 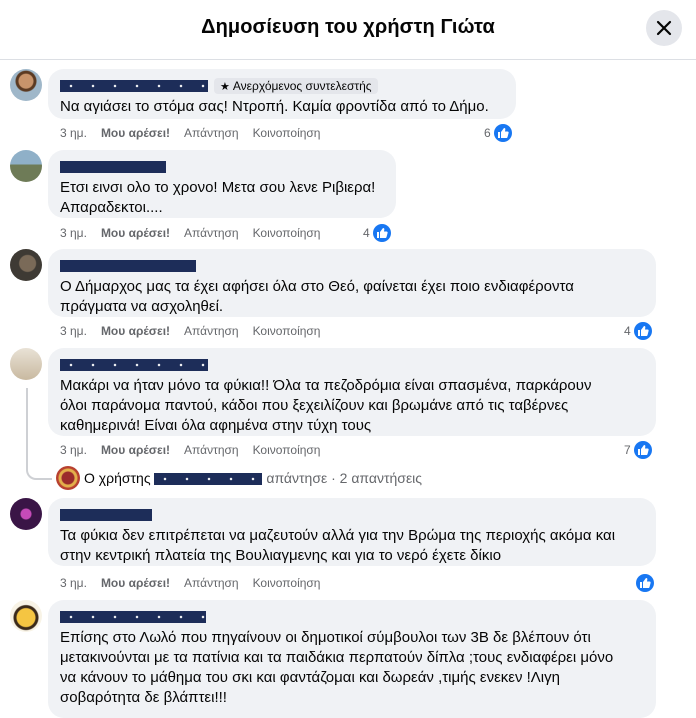 I want to click on close-icon, so click(x=664, y=28).